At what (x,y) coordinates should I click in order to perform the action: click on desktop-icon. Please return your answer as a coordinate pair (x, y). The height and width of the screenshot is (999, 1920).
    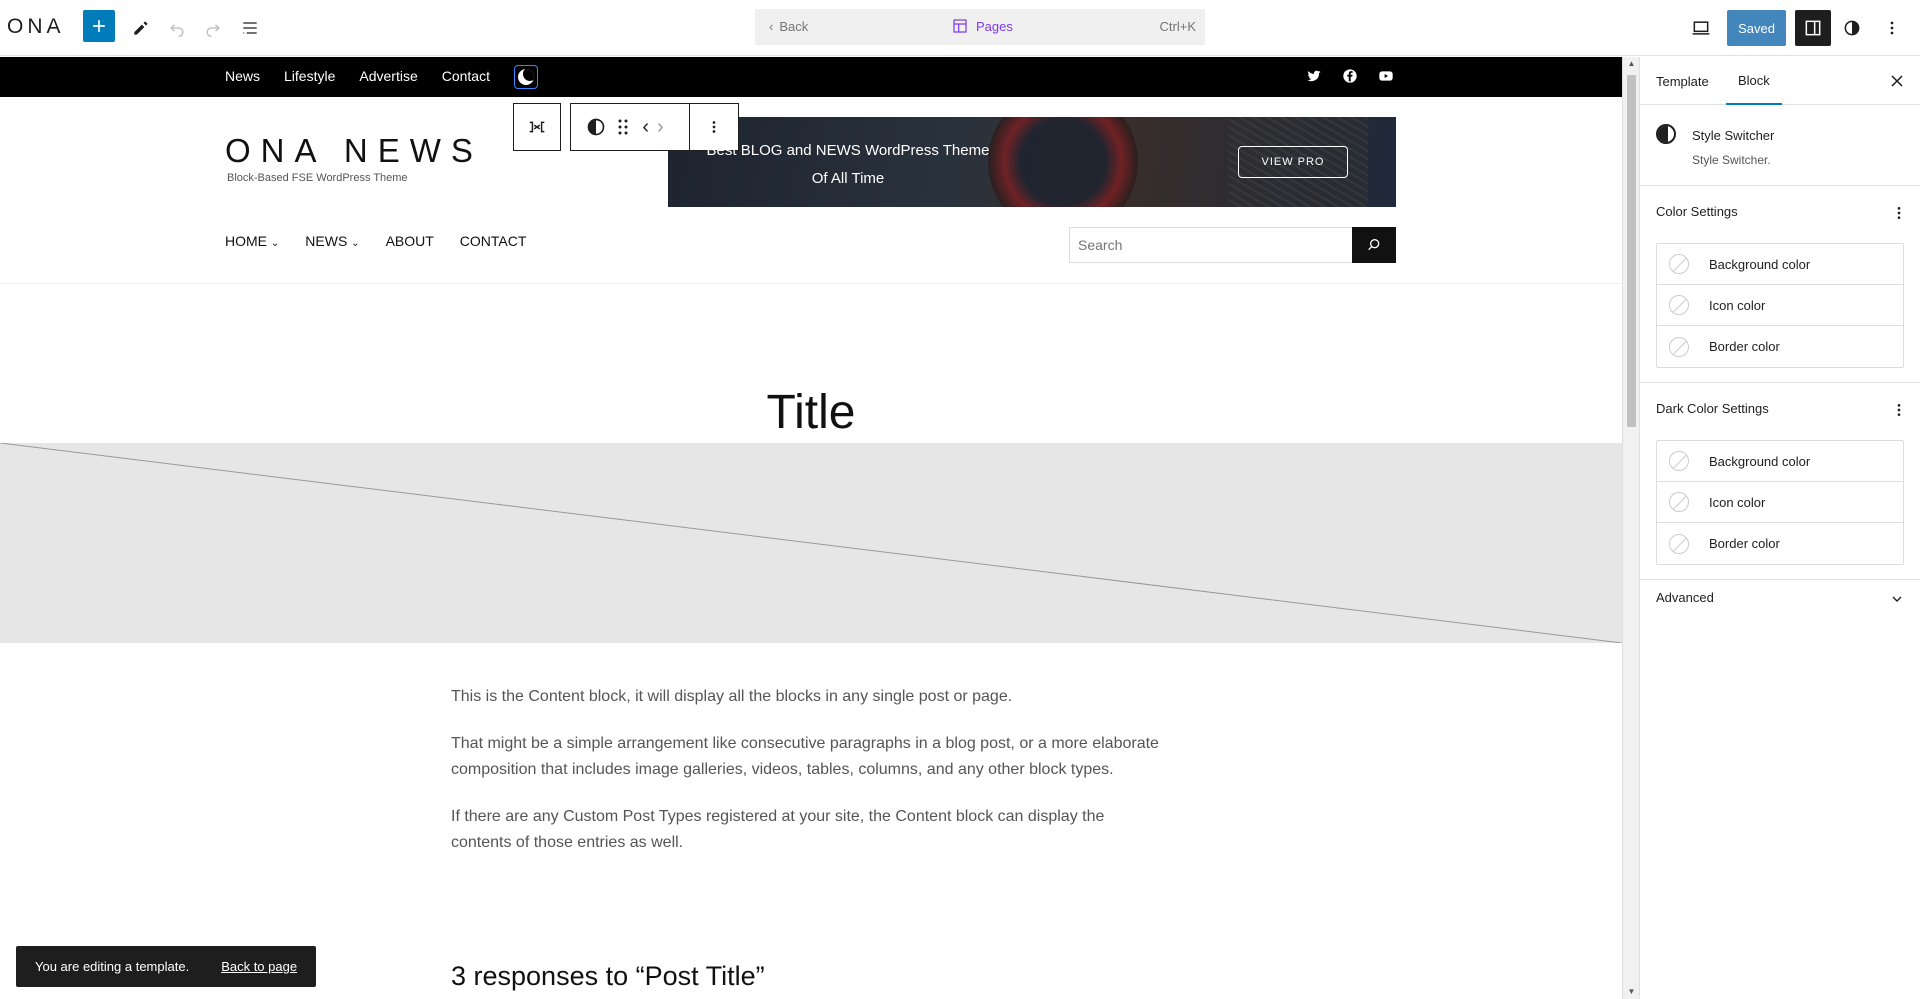
    Looking at the image, I should click on (1701, 28).